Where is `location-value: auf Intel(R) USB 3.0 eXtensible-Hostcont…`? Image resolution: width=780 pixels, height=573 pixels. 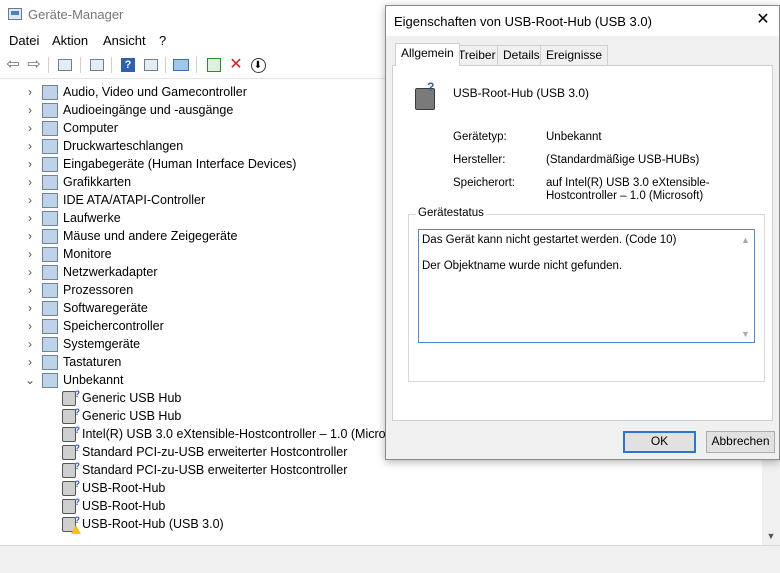
location-value: auf Intel(R) USB 3.0 eXtensible-Hostcont… is located at coordinates (628, 189).